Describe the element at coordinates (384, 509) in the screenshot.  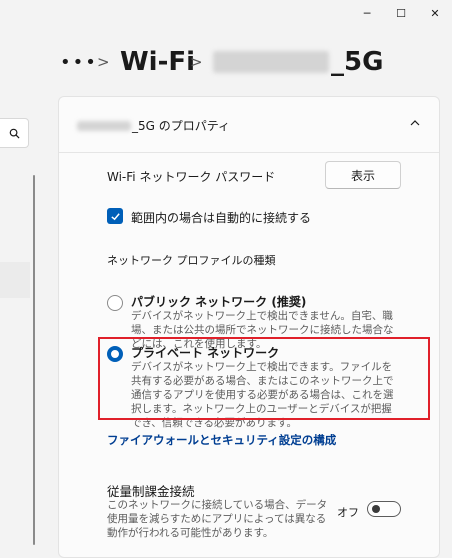
I see `metered-connection-toggle` at that location.